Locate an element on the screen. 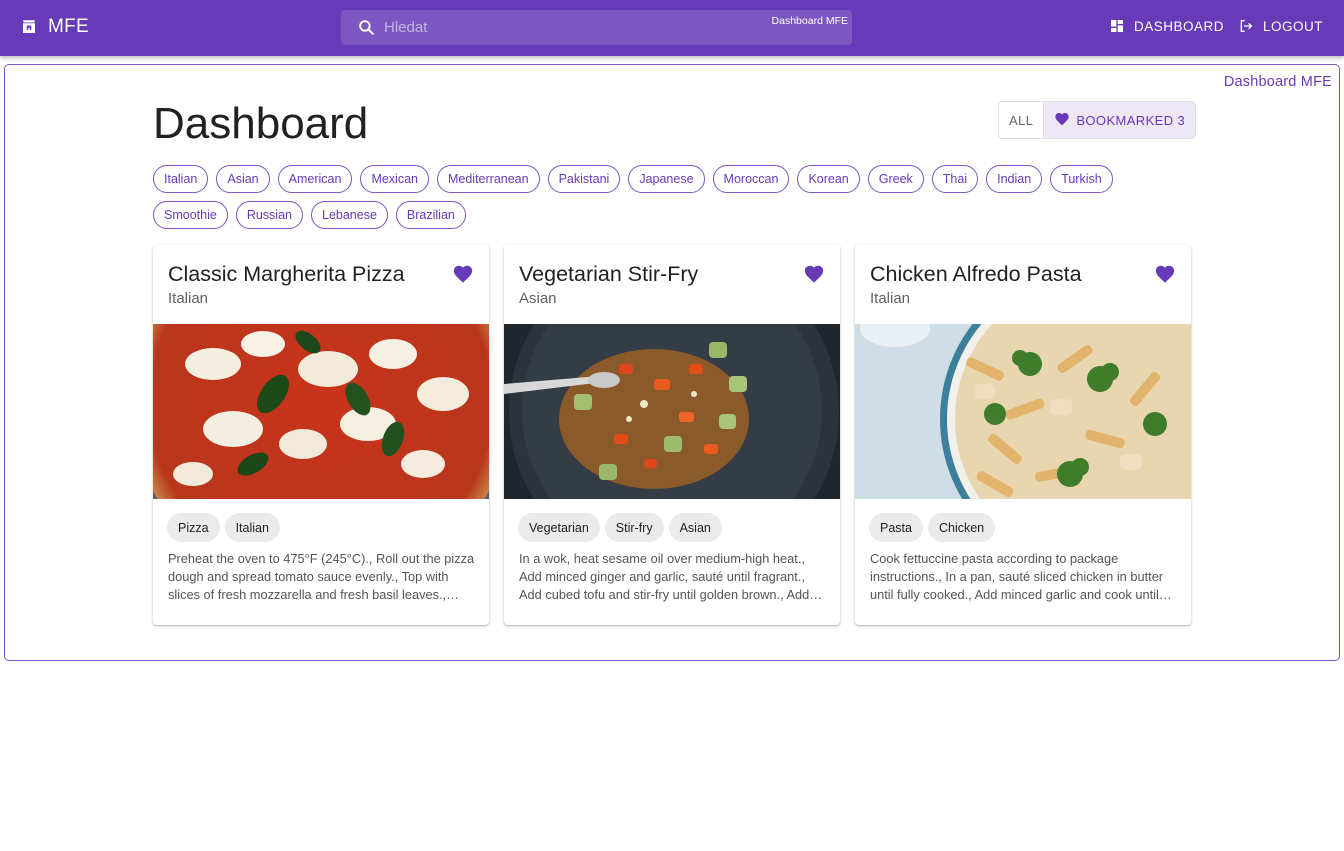  recipe-title: Chicken Alfredo Pasta is located at coordinates (976, 274).